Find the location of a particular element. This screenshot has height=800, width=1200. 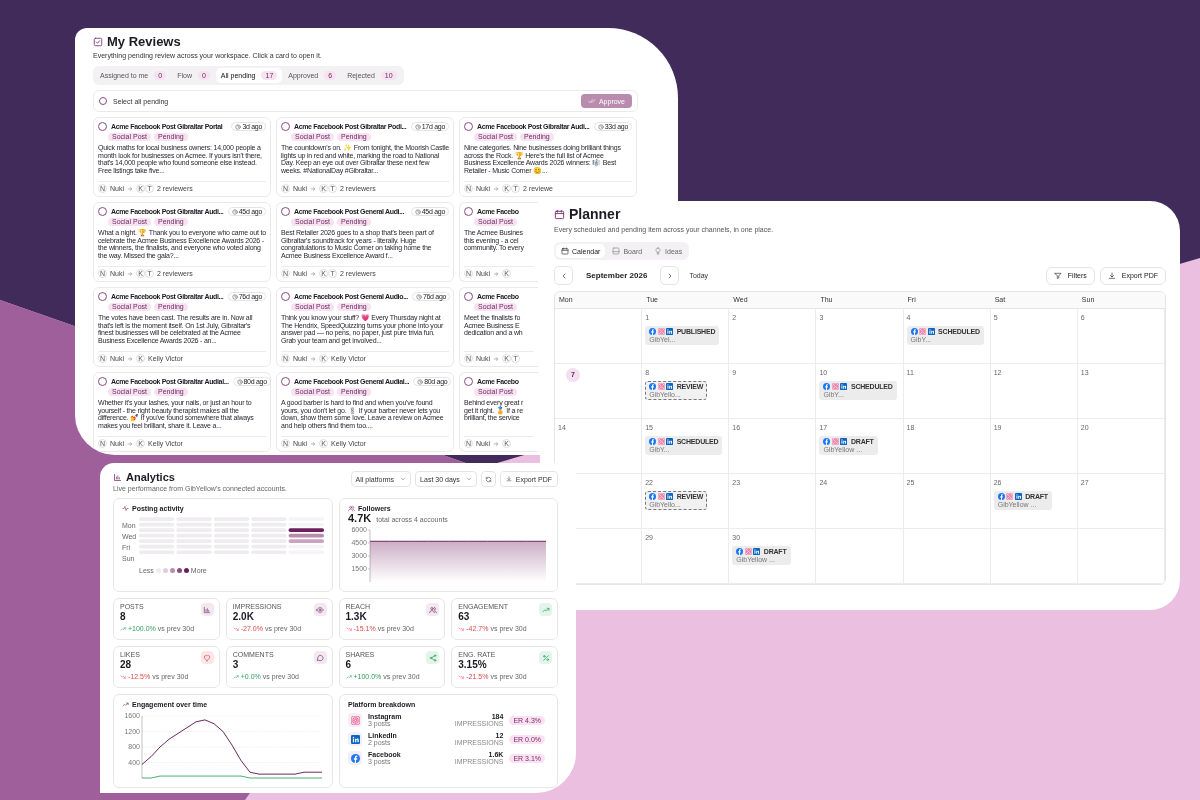

window-title: Planner is located at coordinates (595, 214).